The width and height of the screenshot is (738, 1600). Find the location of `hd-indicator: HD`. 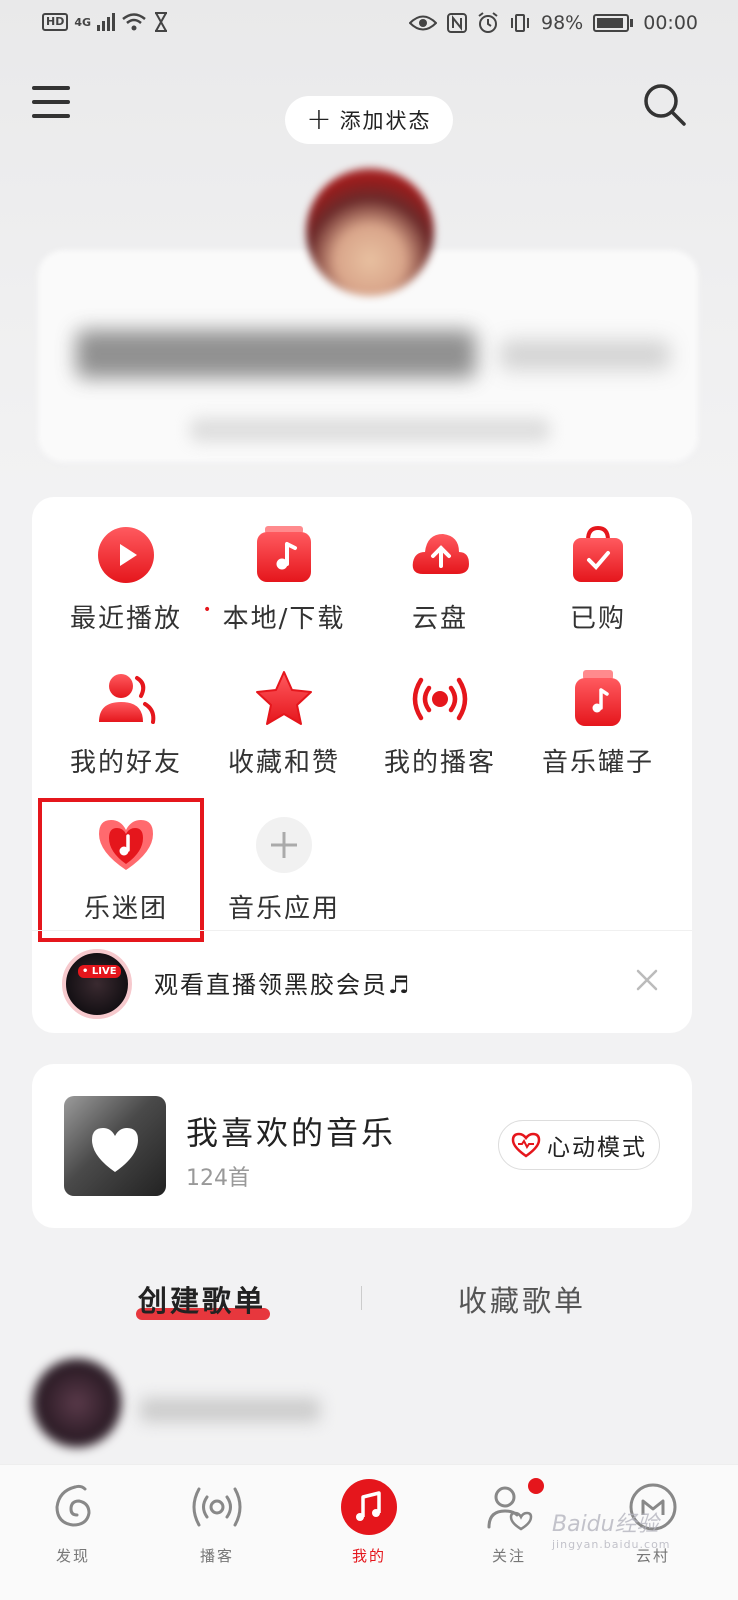

hd-indicator: HD is located at coordinates (55, 22).